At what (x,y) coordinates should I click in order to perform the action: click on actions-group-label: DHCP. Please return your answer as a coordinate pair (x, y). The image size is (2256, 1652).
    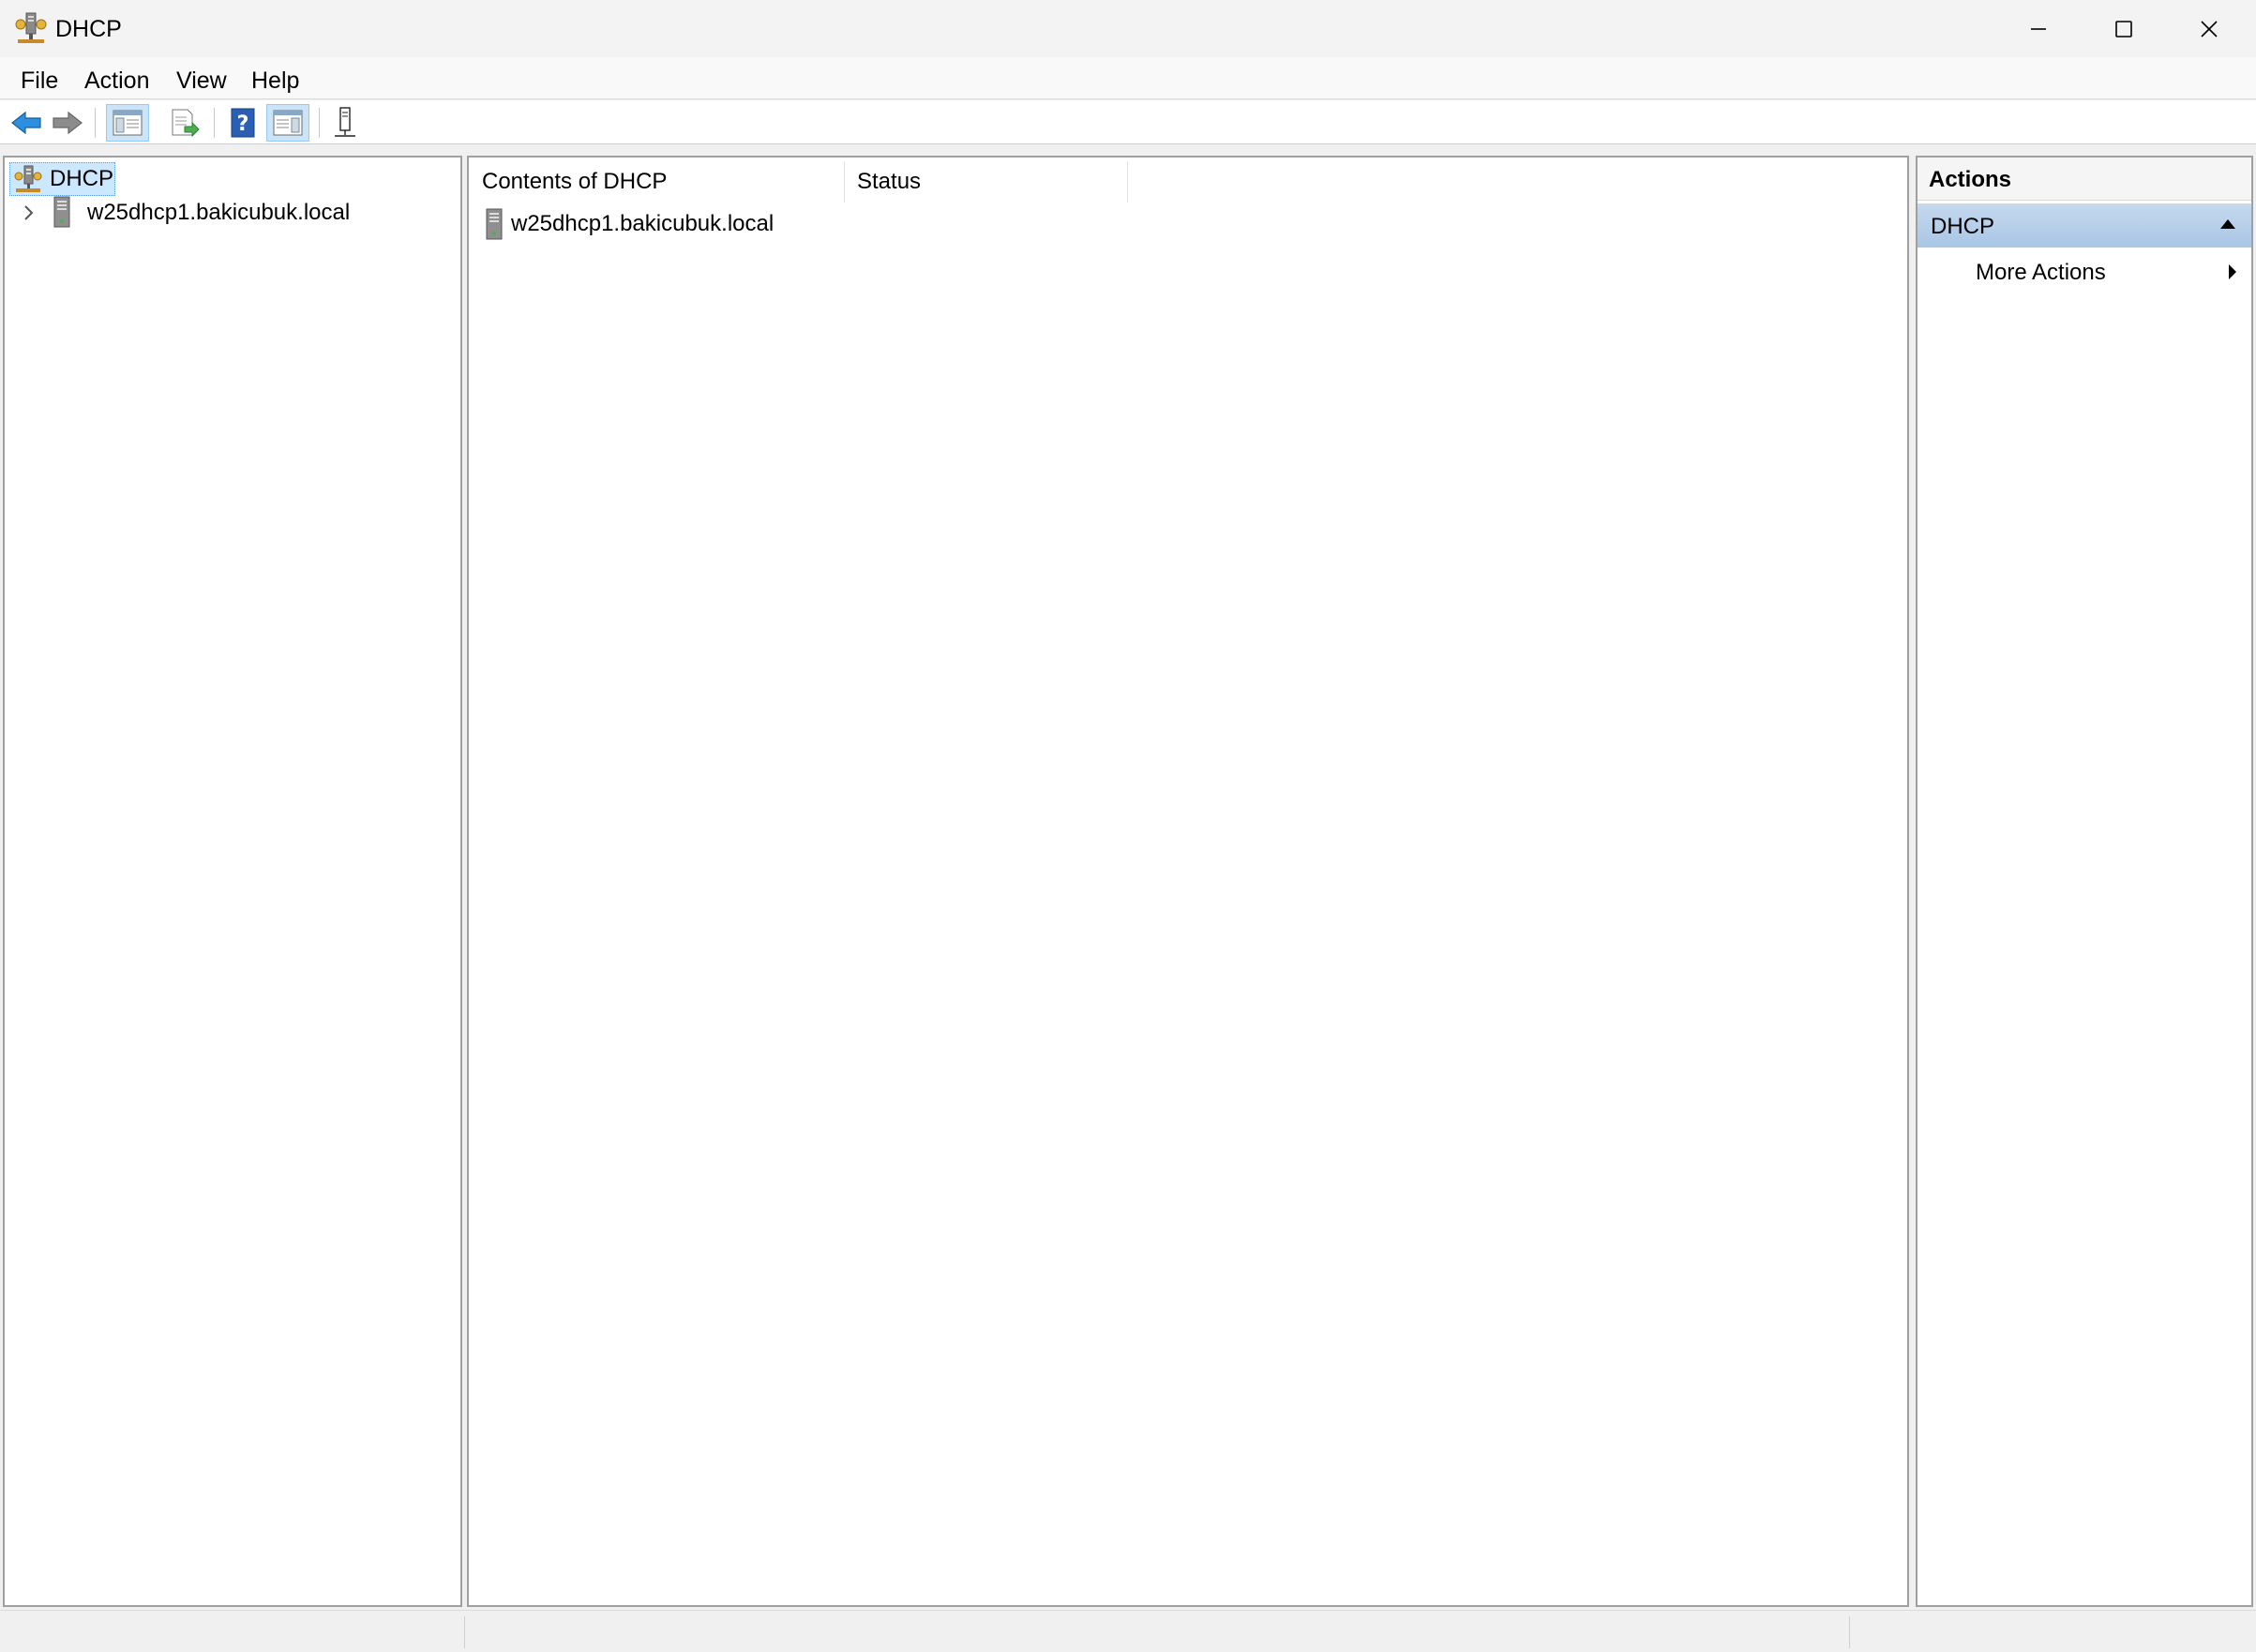
    Looking at the image, I should click on (1963, 226).